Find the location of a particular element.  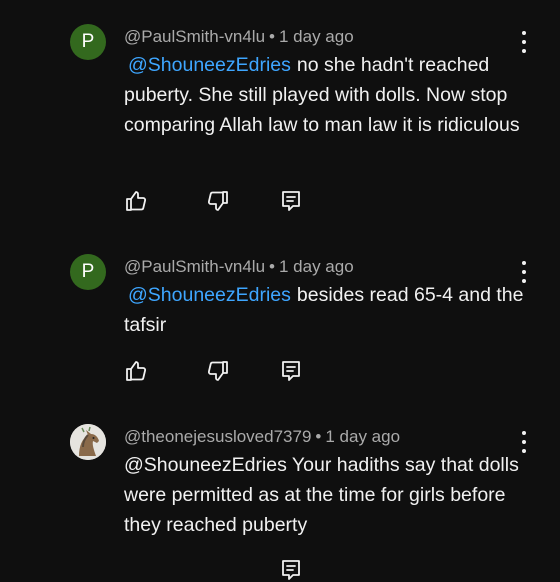

comment-meta: @theonejesusloved7379 • 1 day ago is located at coordinates (262, 437).